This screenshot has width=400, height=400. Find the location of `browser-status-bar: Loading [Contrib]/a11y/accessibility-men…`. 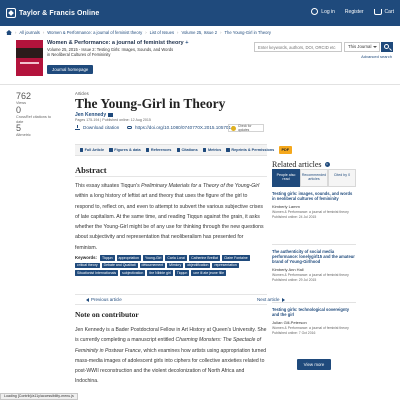

browser-status-bar: Loading [Contrib]/a11y/accessibility-men… is located at coordinates (39, 396).